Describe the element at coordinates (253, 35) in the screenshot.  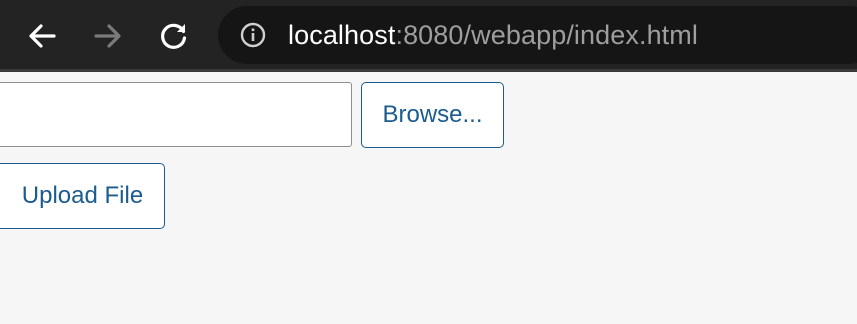
I see `info-icon` at that location.